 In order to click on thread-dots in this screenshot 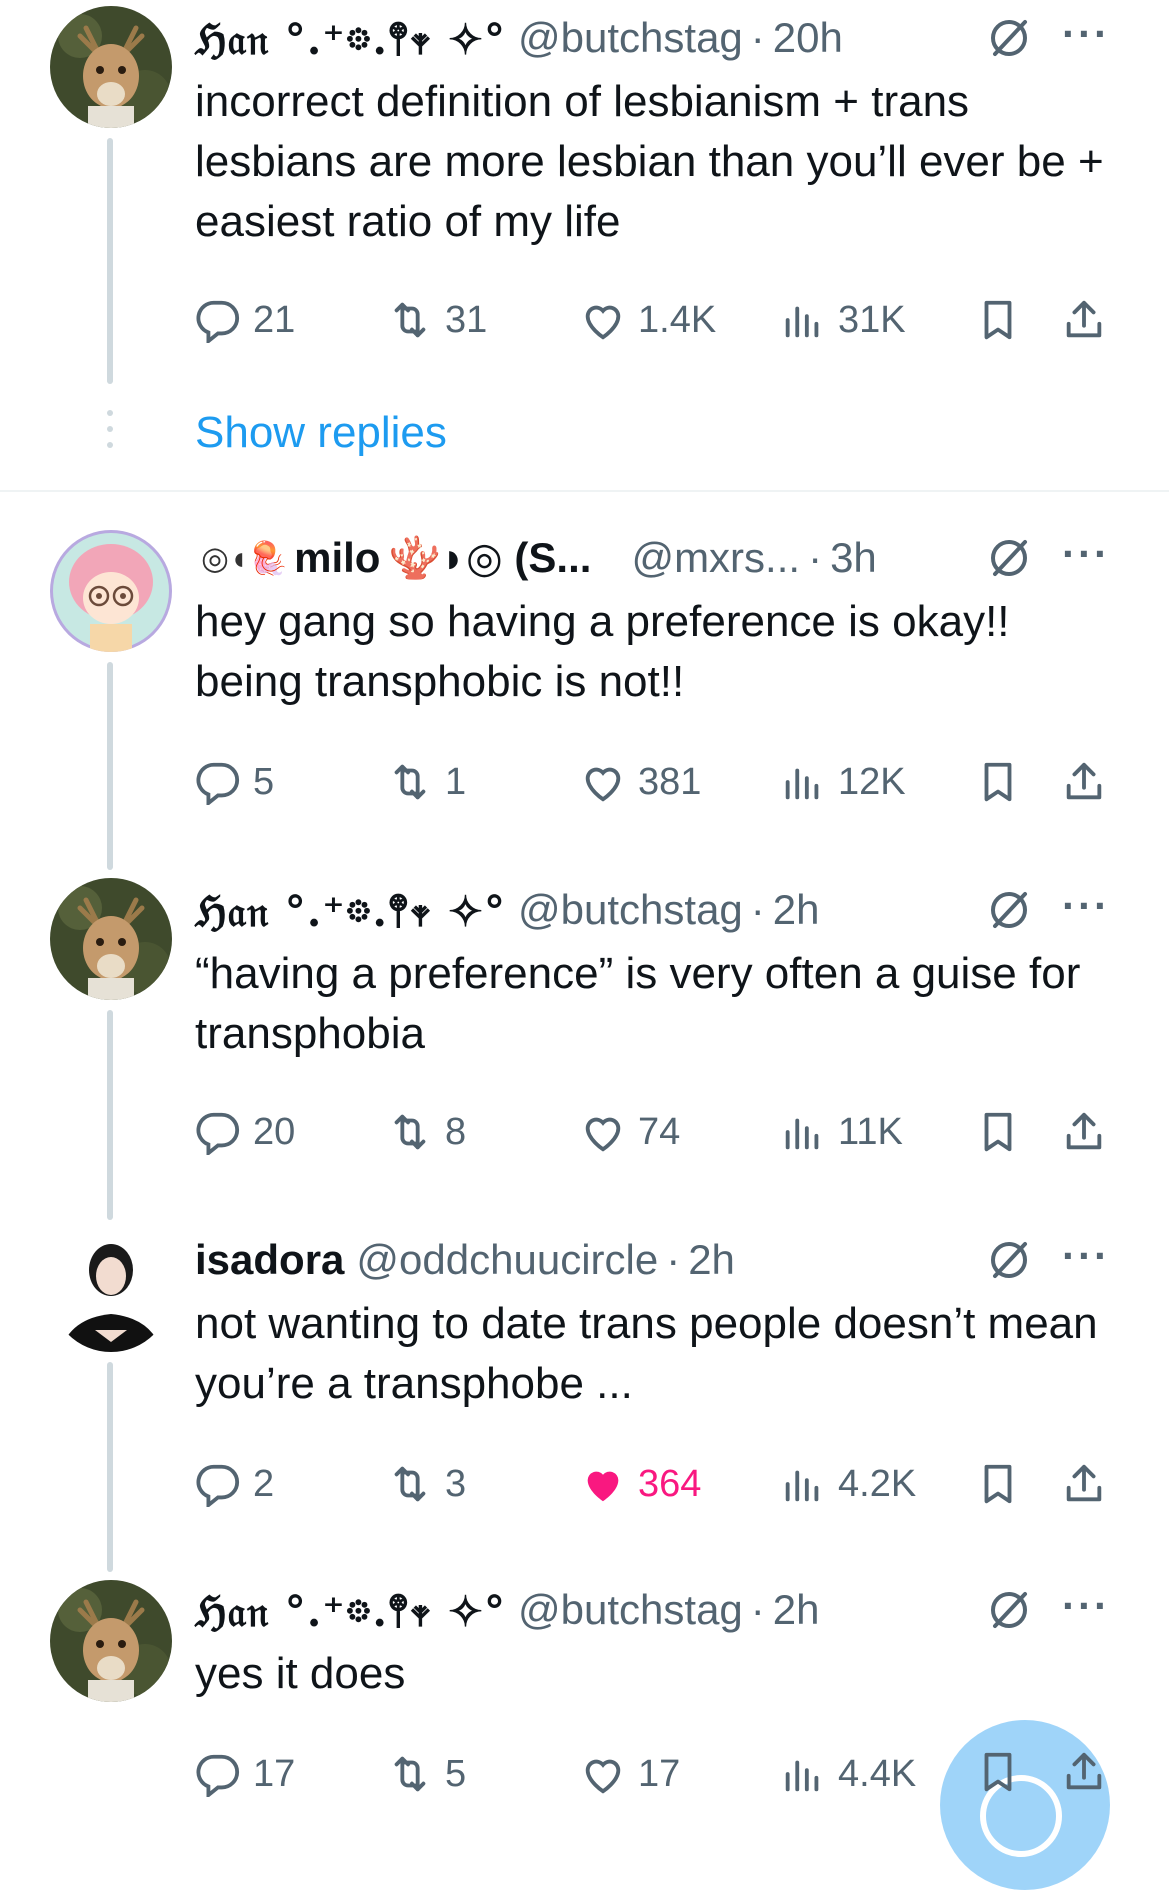, I will do `click(110, 434)`.